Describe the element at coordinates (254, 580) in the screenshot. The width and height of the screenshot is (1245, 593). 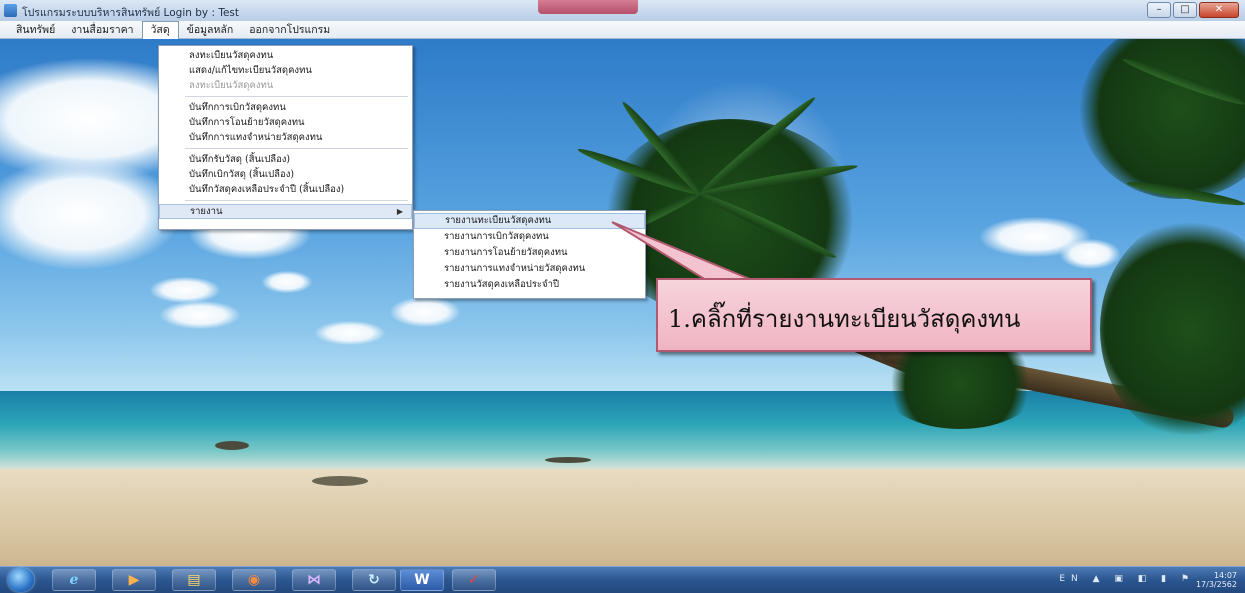
I see `firefox-icon: ◉` at that location.